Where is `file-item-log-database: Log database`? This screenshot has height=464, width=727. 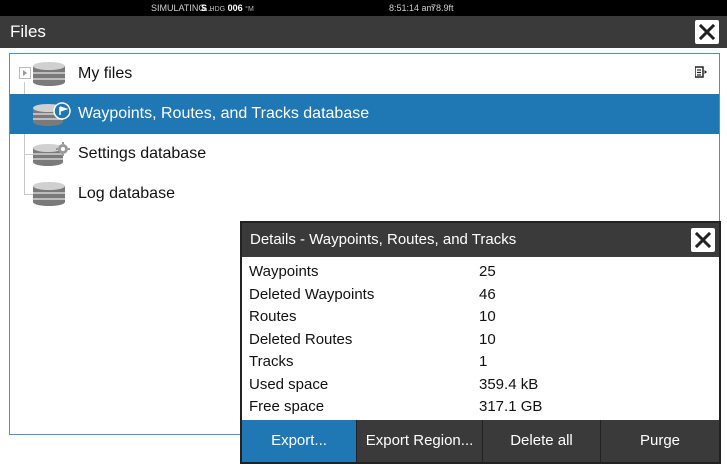 file-item-log-database: Log database is located at coordinates (364, 194).